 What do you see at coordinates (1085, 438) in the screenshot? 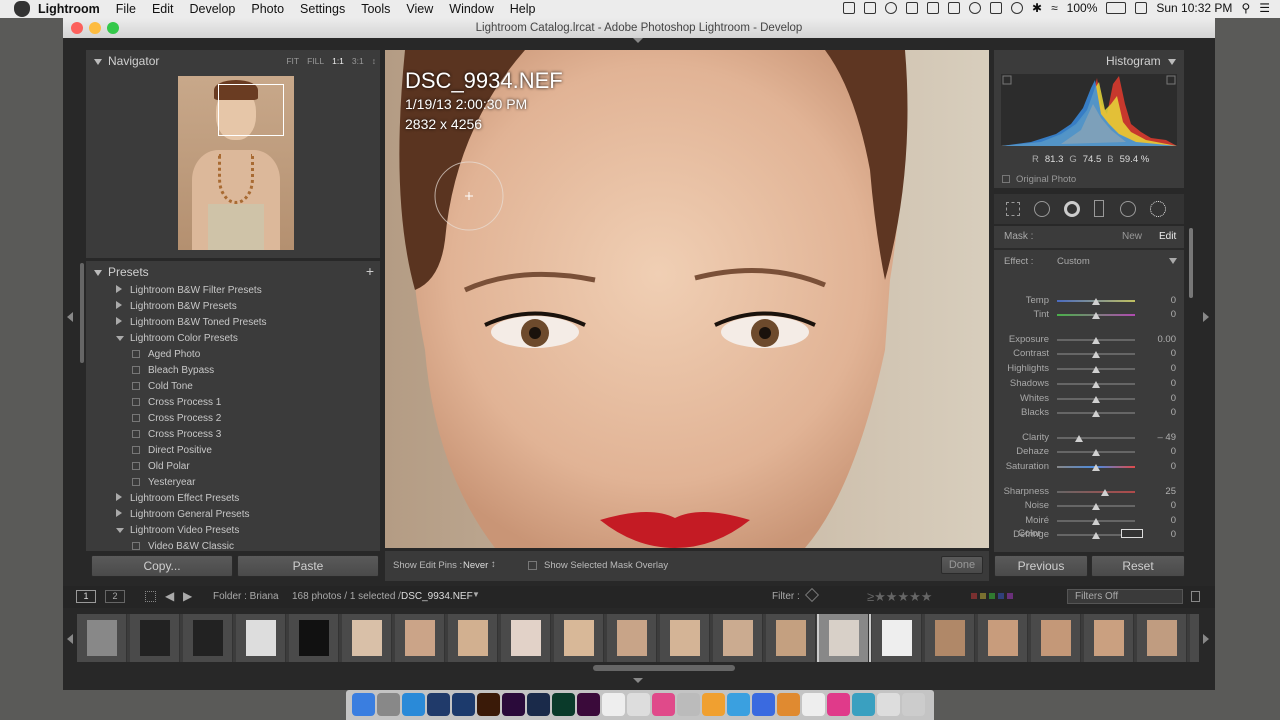
I see `slider-clarity: Clarity – 49` at bounding box center [1085, 438].